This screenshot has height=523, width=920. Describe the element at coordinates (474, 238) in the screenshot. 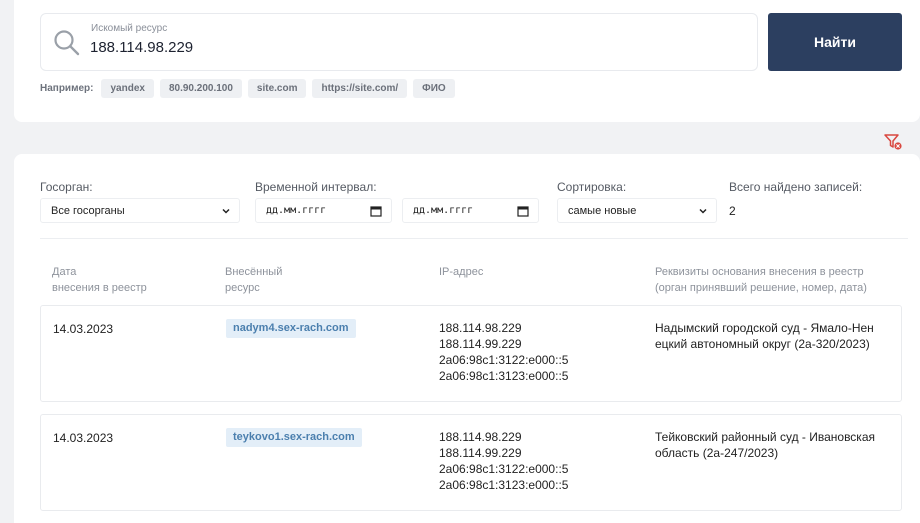

I see `divider` at that location.